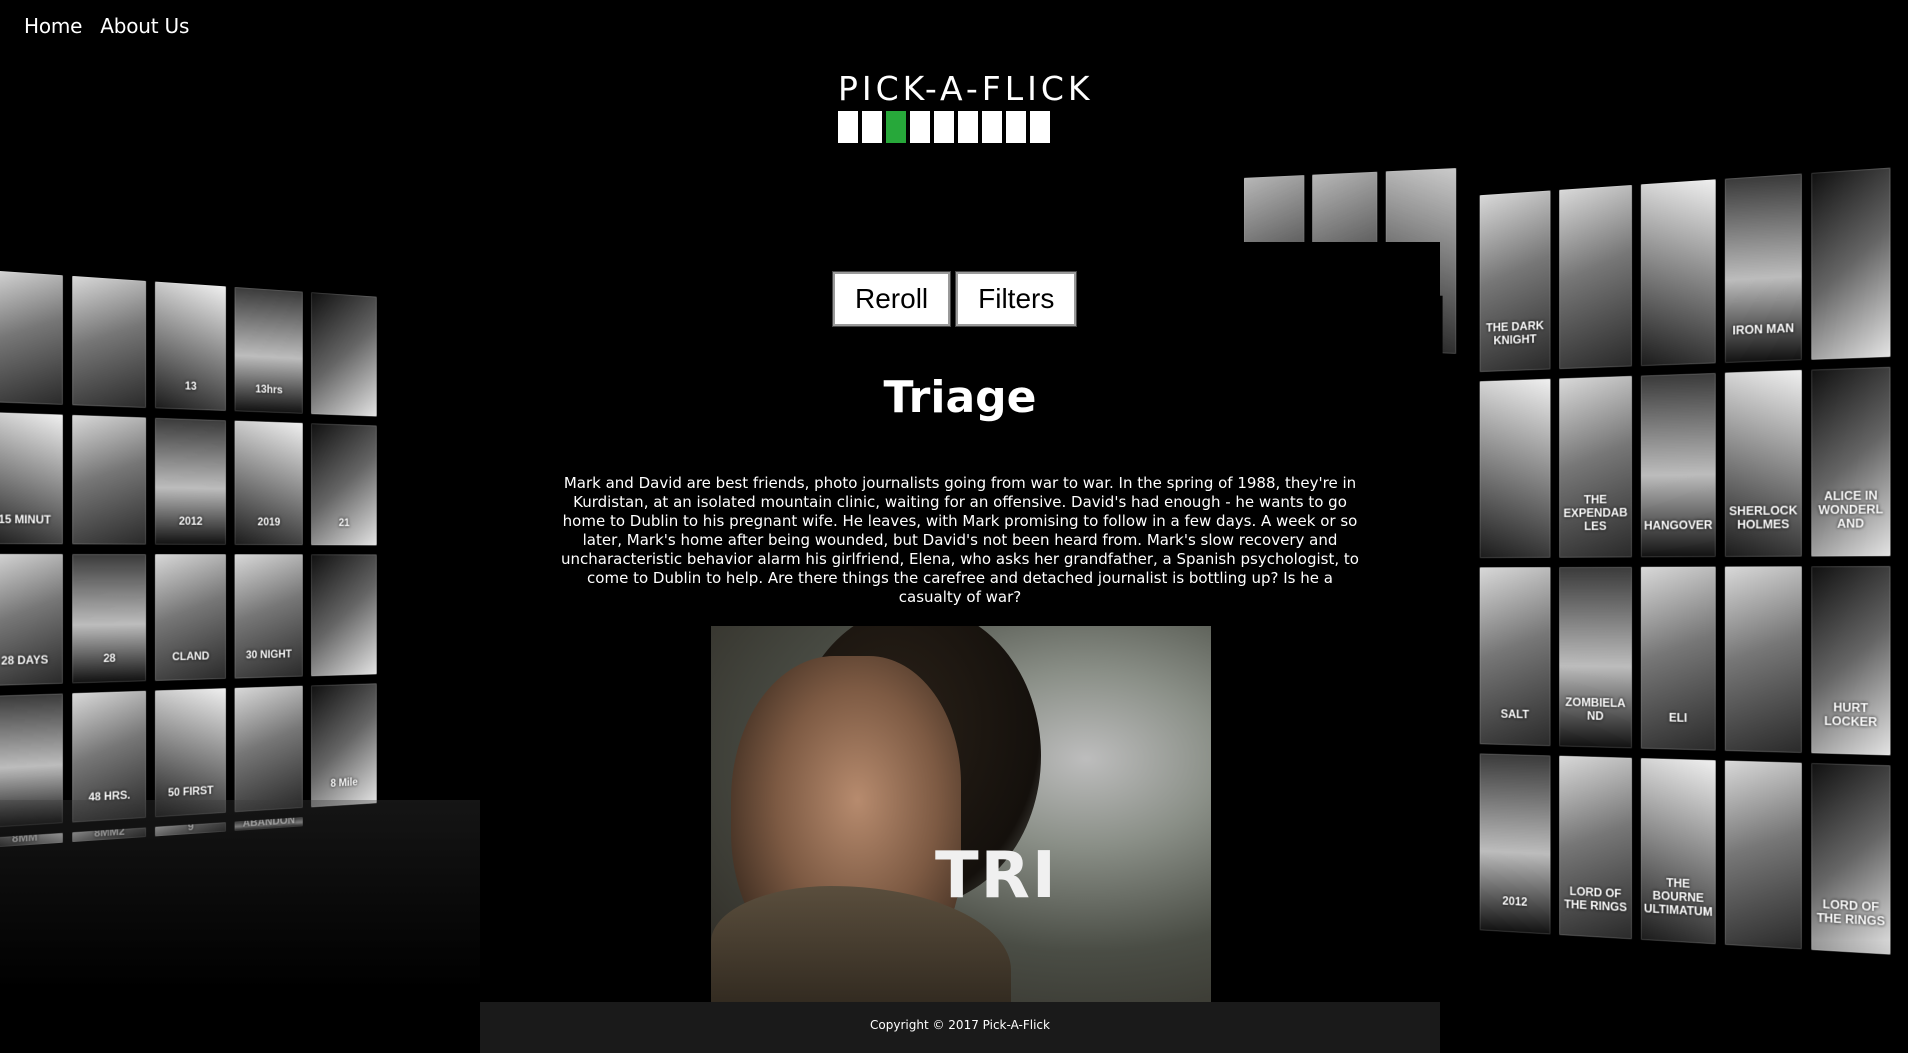 The image size is (1908, 1053). What do you see at coordinates (1515, 281) in the screenshot?
I see `wall-poster: THE DARK KNIGHT` at bounding box center [1515, 281].